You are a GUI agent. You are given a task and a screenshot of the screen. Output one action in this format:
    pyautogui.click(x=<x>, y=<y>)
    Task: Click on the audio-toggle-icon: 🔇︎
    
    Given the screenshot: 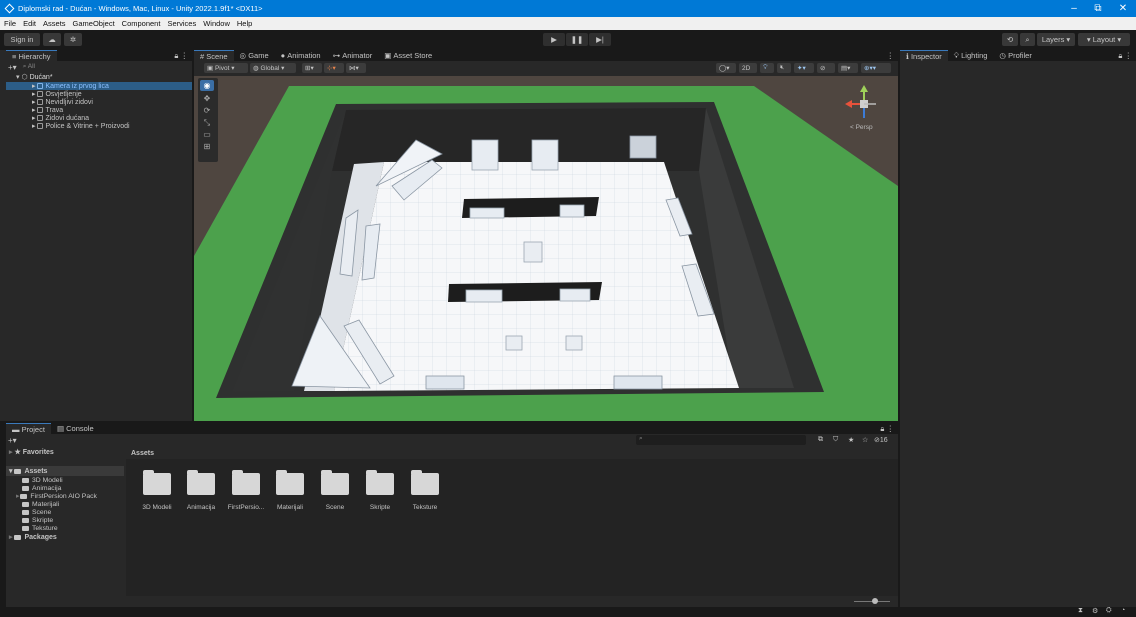 What is the action you would take?
    pyautogui.click(x=784, y=68)
    